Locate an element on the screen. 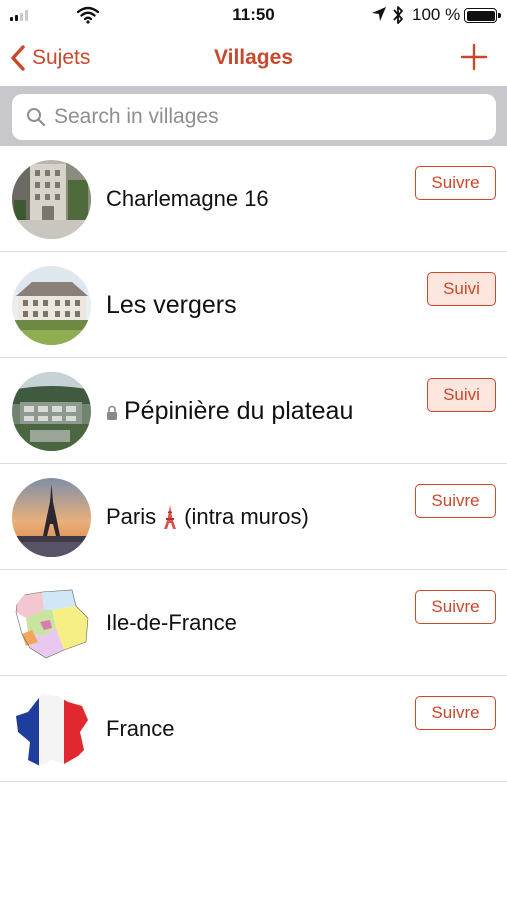 Image resolution: width=507 pixels, height=900 pixels. village-row-paris: Paris (intra muros) Suivre is located at coordinates (253, 517).